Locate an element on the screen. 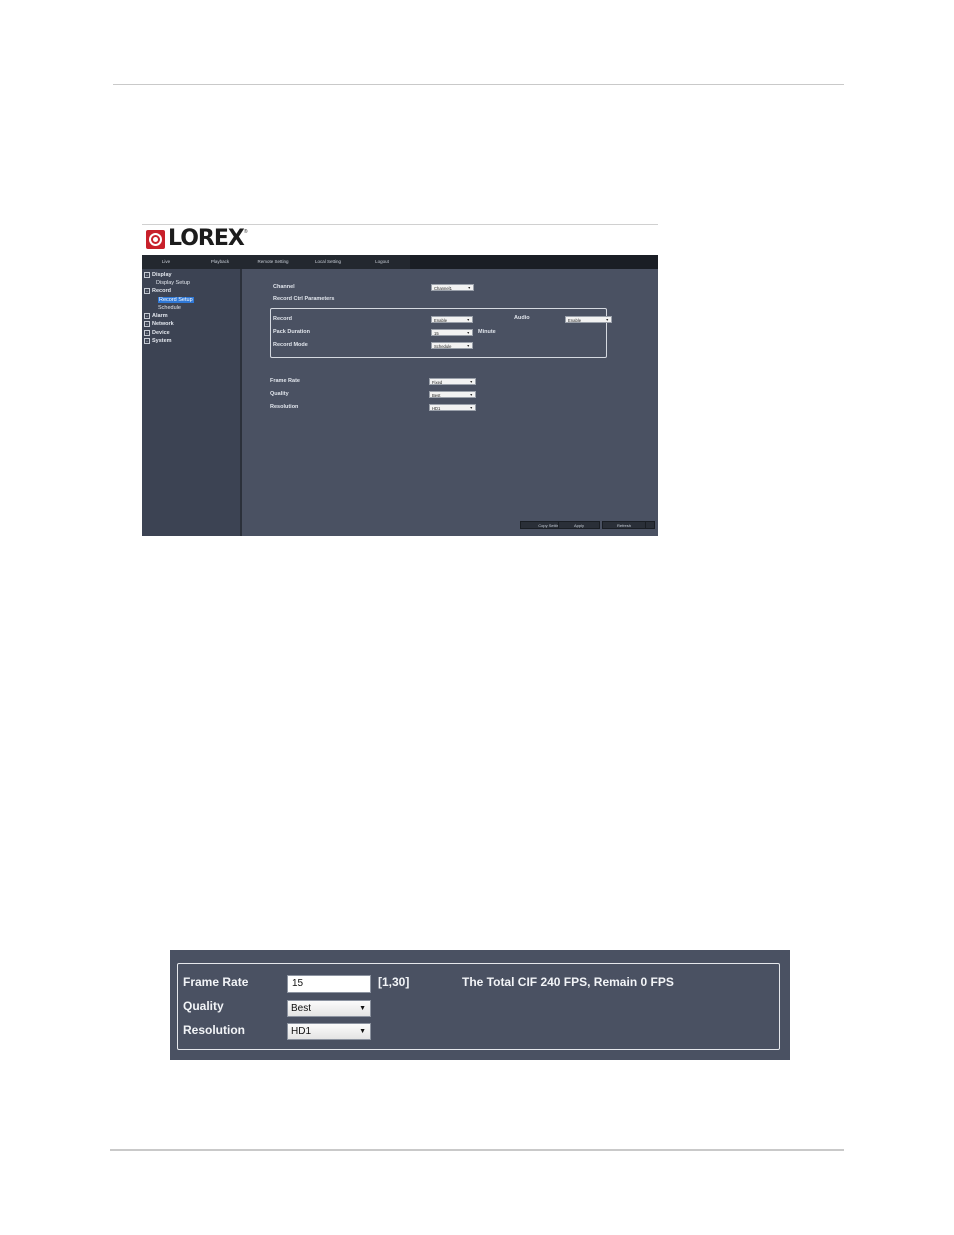 The width and height of the screenshot is (954, 1235). channel-value: Channel1 is located at coordinates (443, 288).